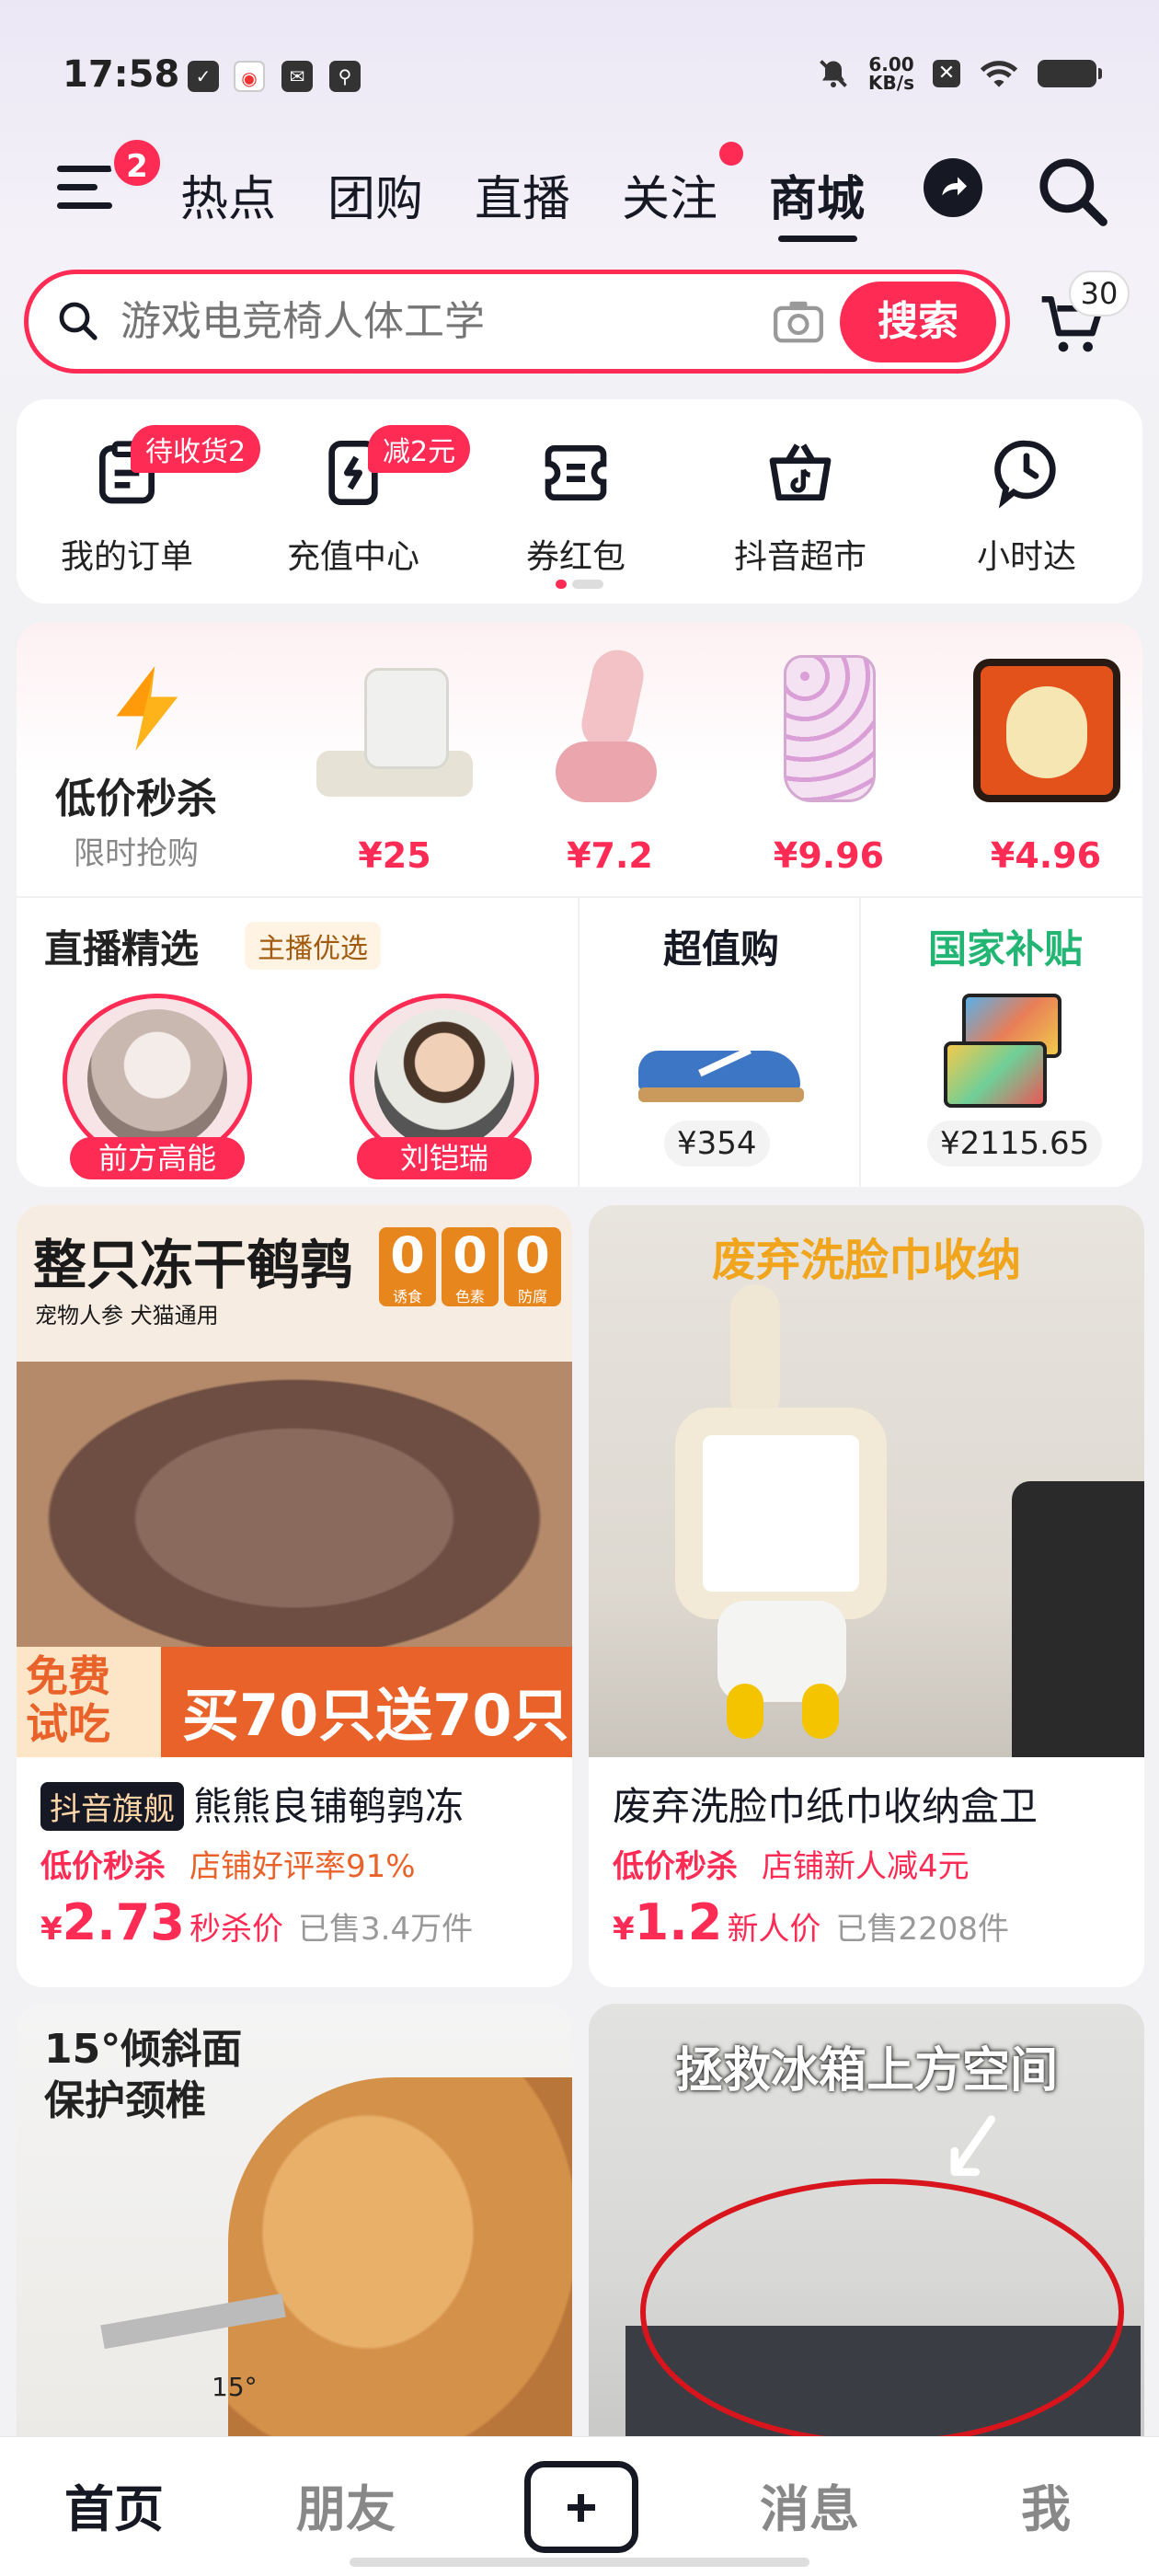  Describe the element at coordinates (579, 60) in the screenshot. I see `status-bar: 17:58 ✓ ◉ ✉ ⚲ 6.00 KB/s ✕` at that location.